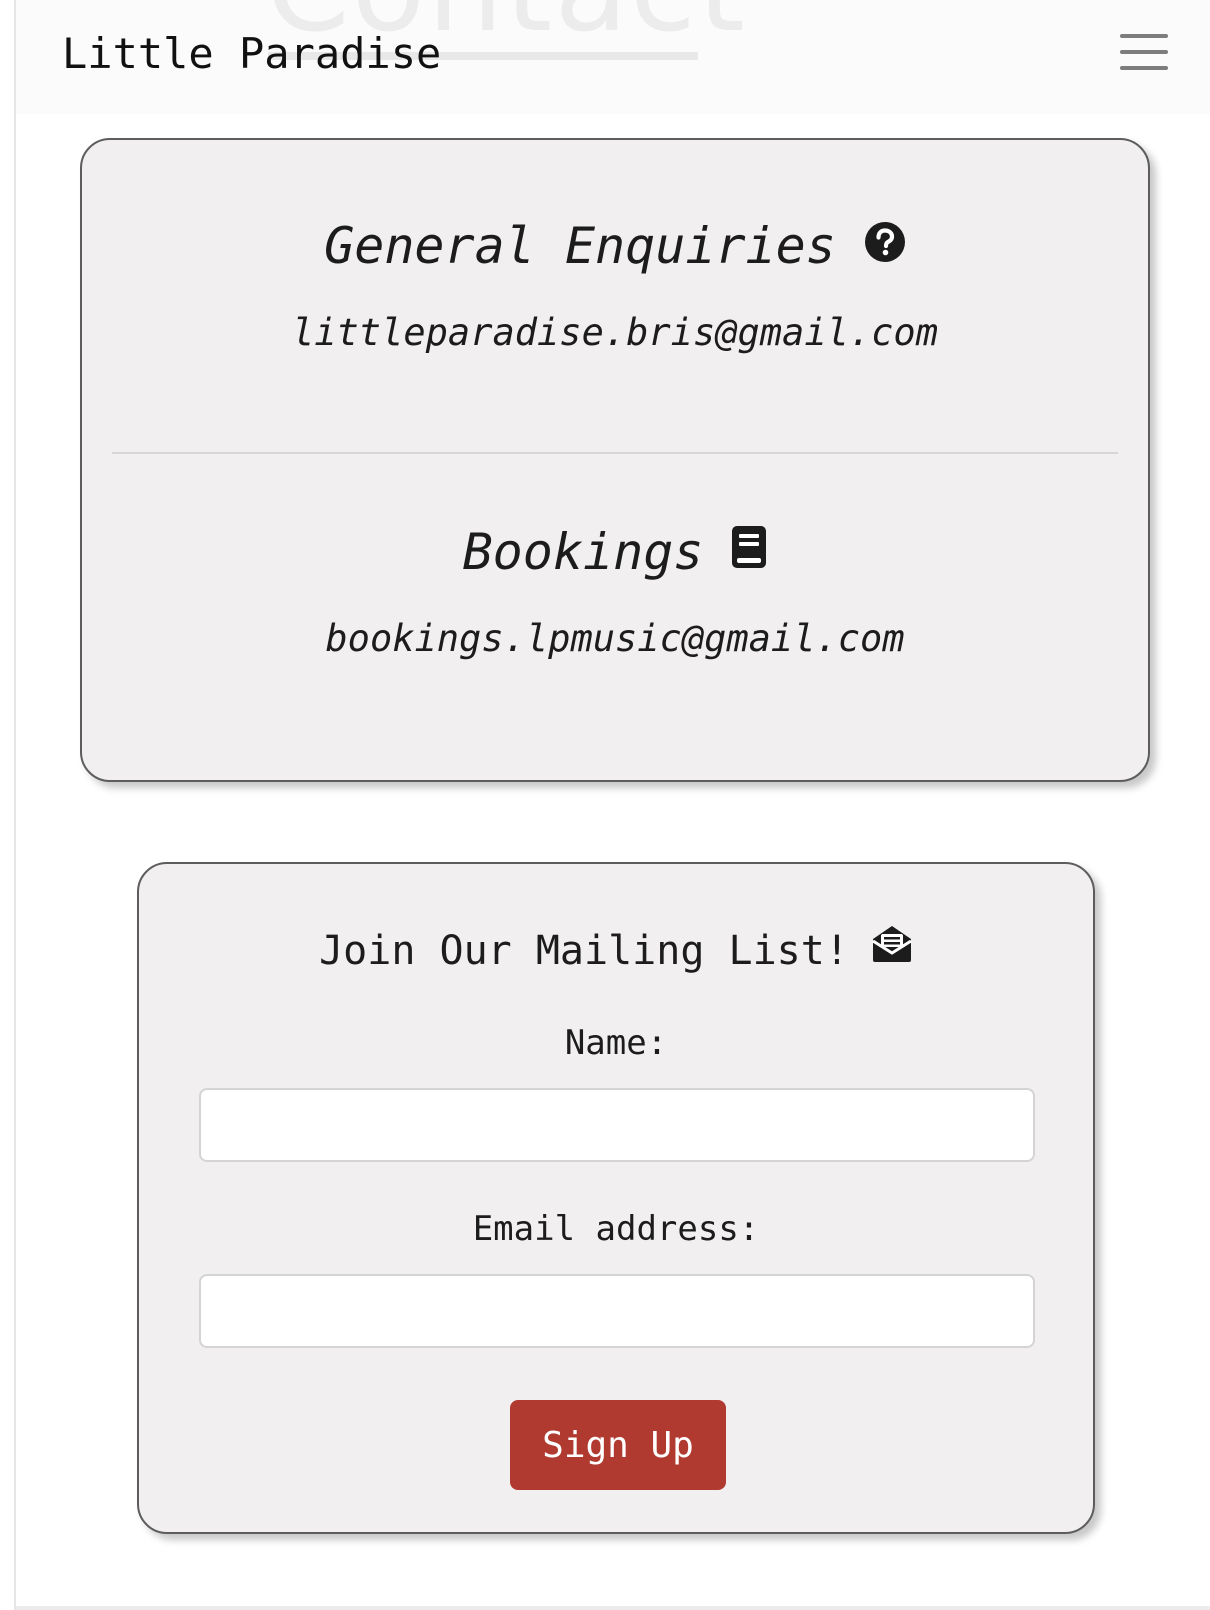 This screenshot has width=1210, height=1610. I want to click on email-label: Email address:, so click(616, 1229).